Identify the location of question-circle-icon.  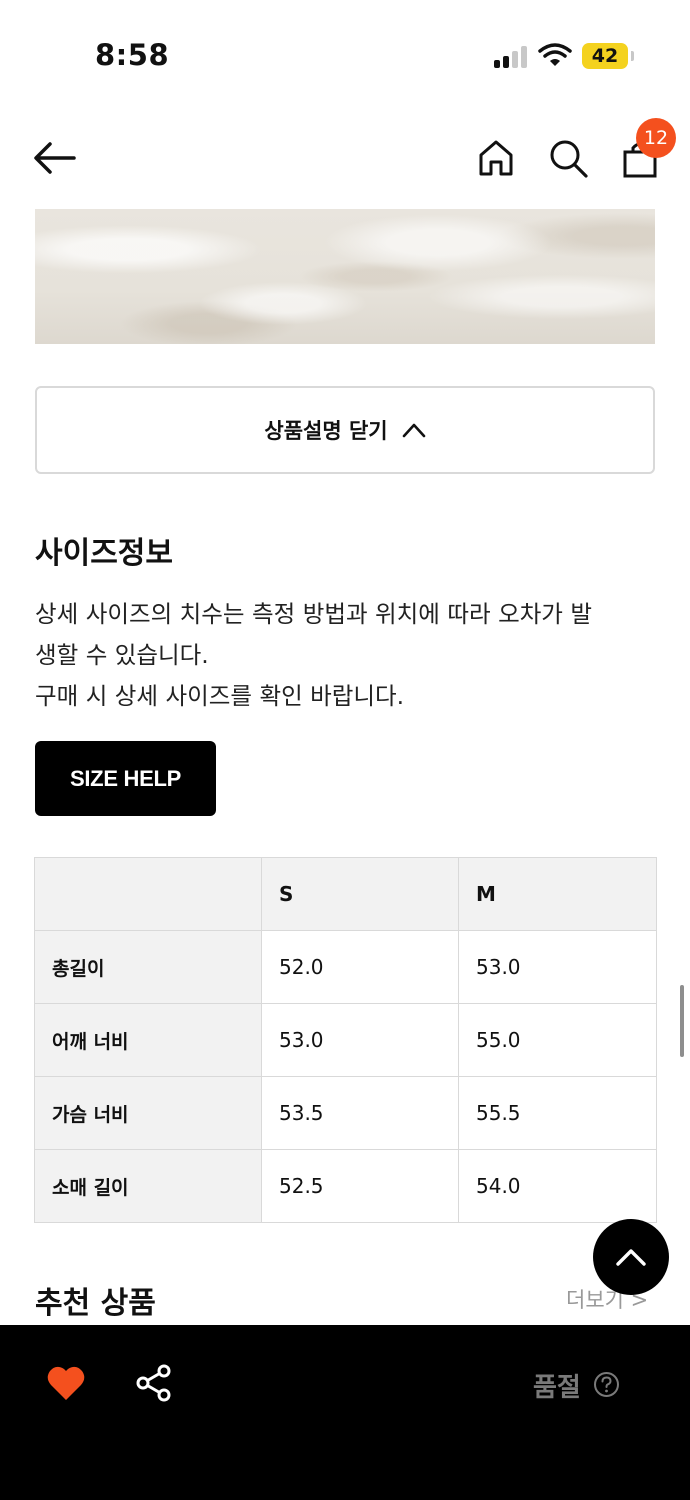
(606, 1384).